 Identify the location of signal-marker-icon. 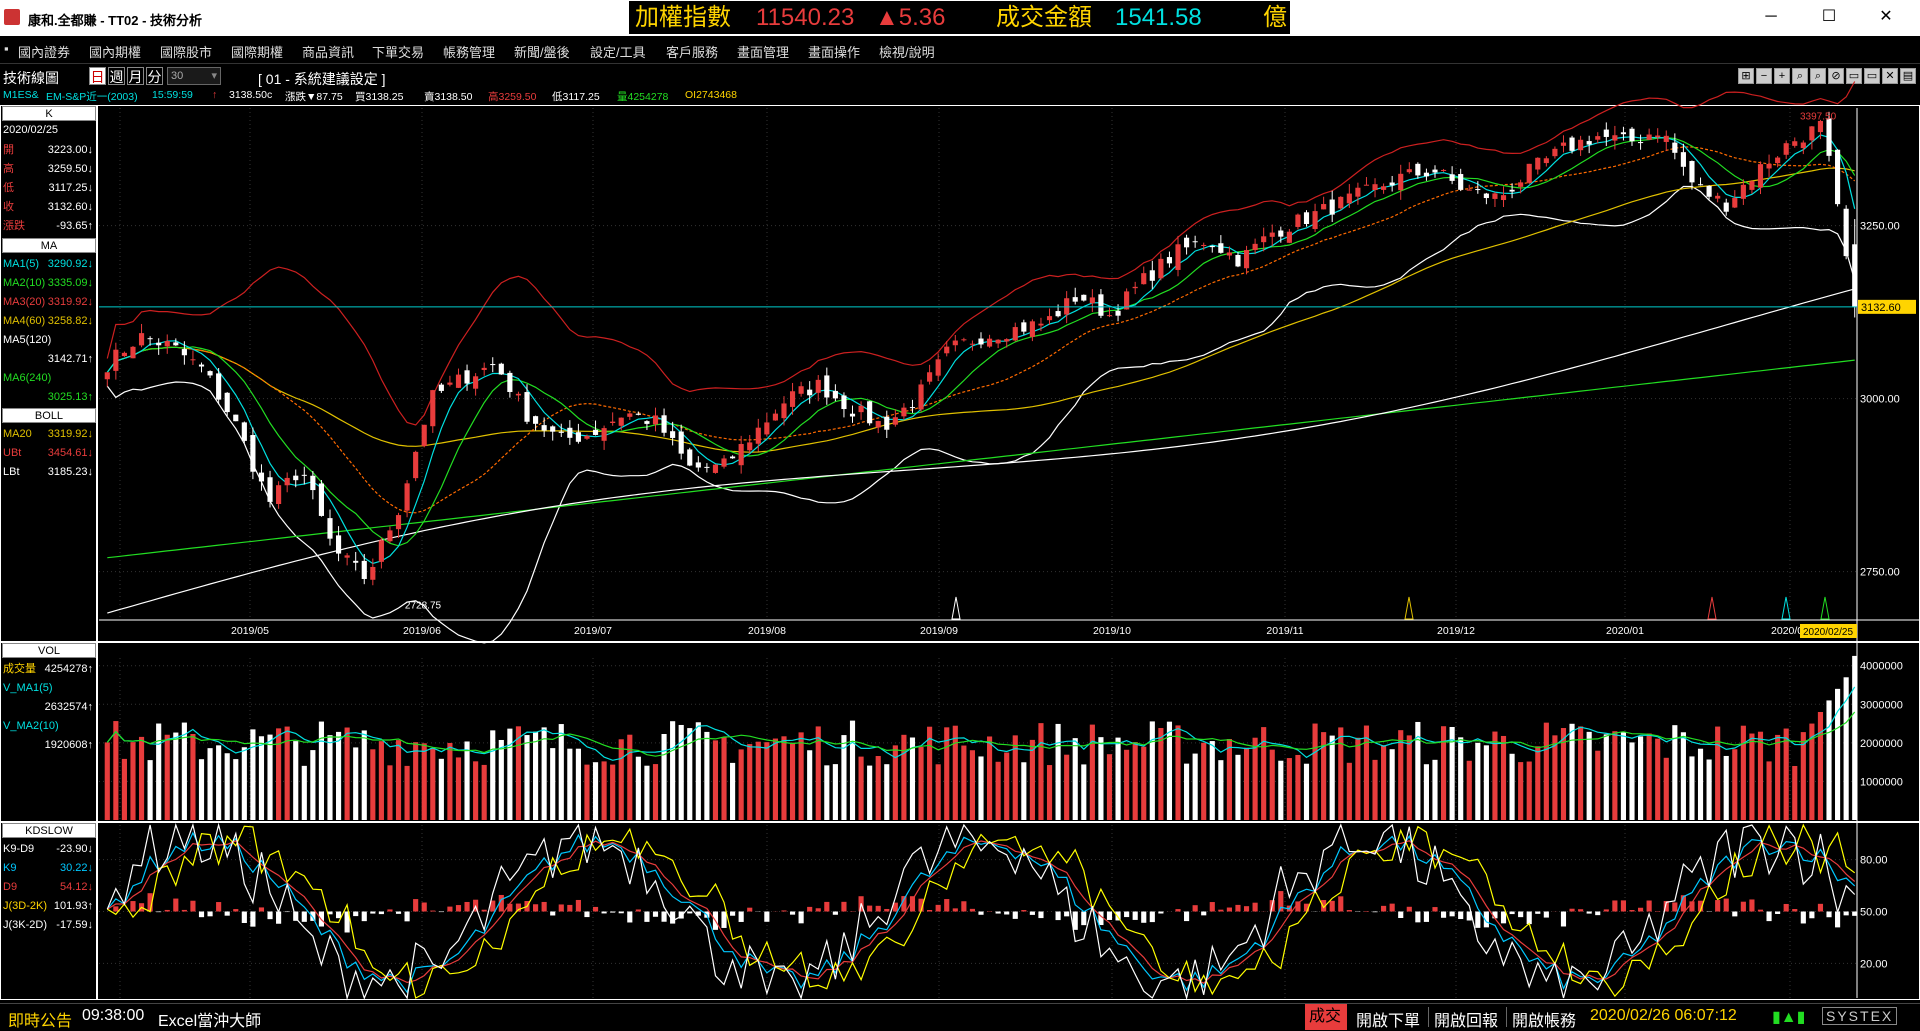
(1712, 608).